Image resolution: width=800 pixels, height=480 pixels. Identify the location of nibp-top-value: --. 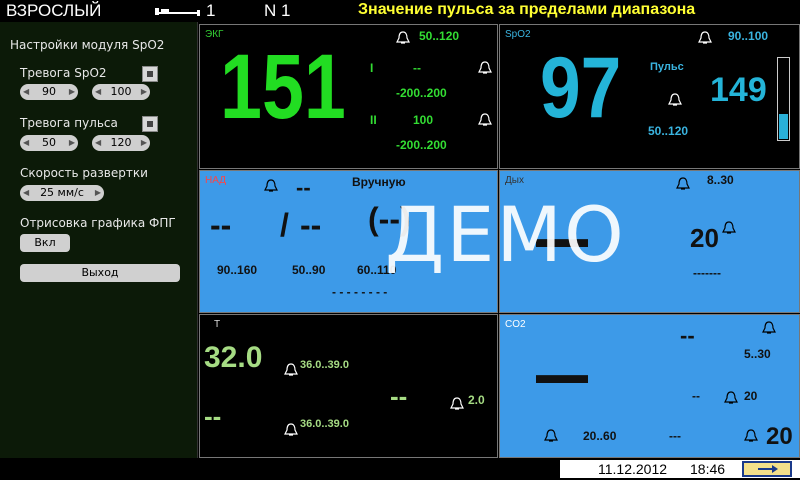
(303, 187).